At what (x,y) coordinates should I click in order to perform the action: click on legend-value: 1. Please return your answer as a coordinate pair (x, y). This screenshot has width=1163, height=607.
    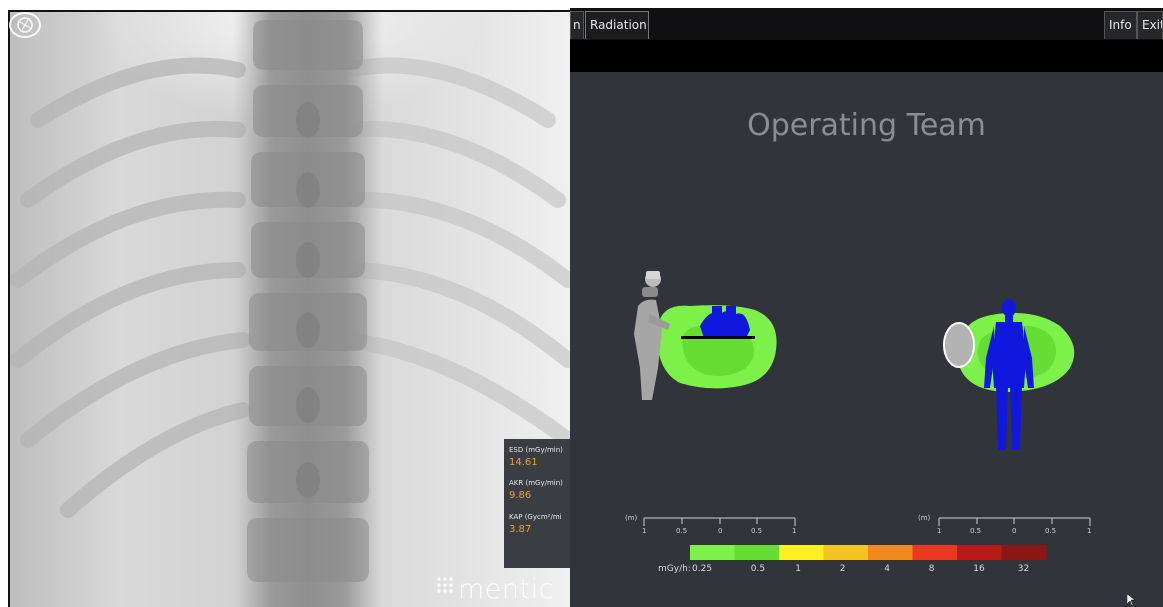
    Looking at the image, I should click on (798, 569).